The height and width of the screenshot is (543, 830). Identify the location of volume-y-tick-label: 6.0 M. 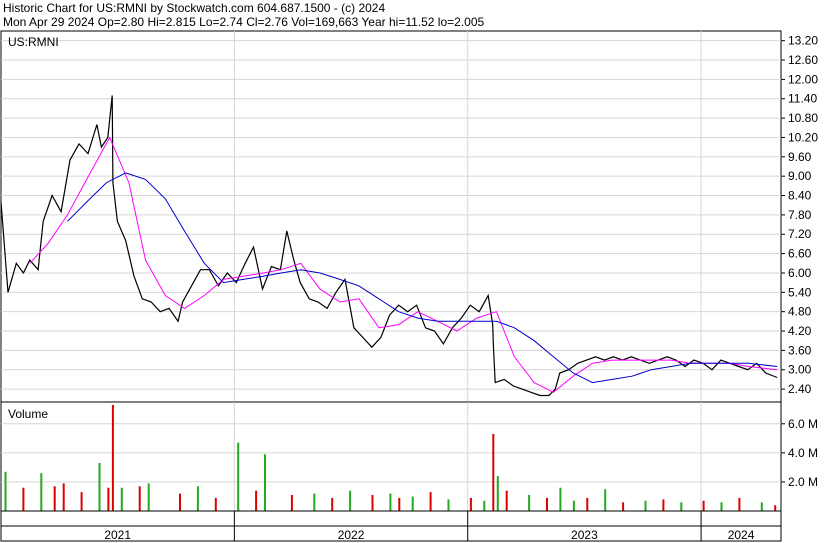
(803, 424).